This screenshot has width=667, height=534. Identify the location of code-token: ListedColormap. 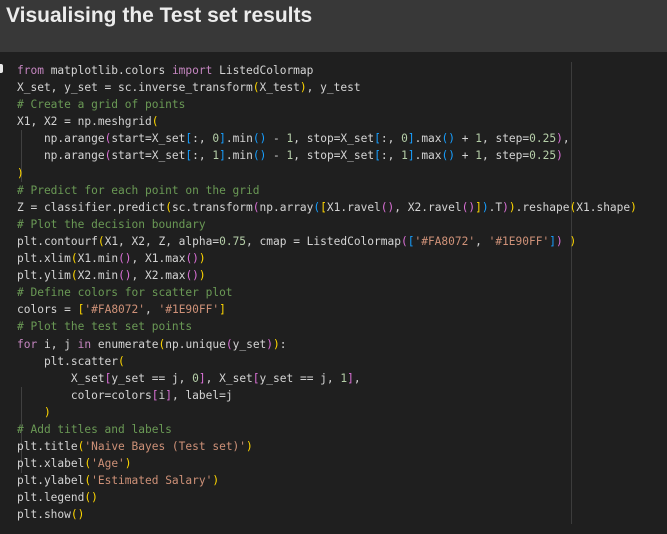
(263, 70).